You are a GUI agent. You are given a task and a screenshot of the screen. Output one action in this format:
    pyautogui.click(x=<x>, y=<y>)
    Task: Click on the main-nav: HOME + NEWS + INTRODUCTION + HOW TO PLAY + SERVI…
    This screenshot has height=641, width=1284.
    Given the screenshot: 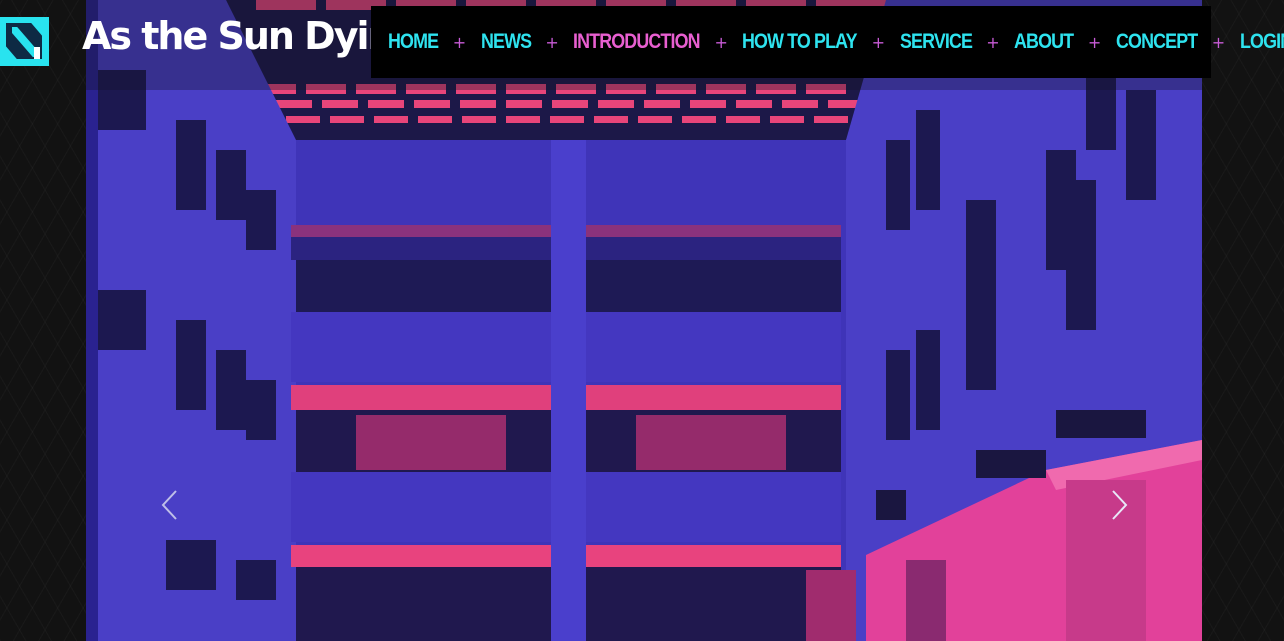 What is the action you would take?
    pyautogui.click(x=827, y=42)
    